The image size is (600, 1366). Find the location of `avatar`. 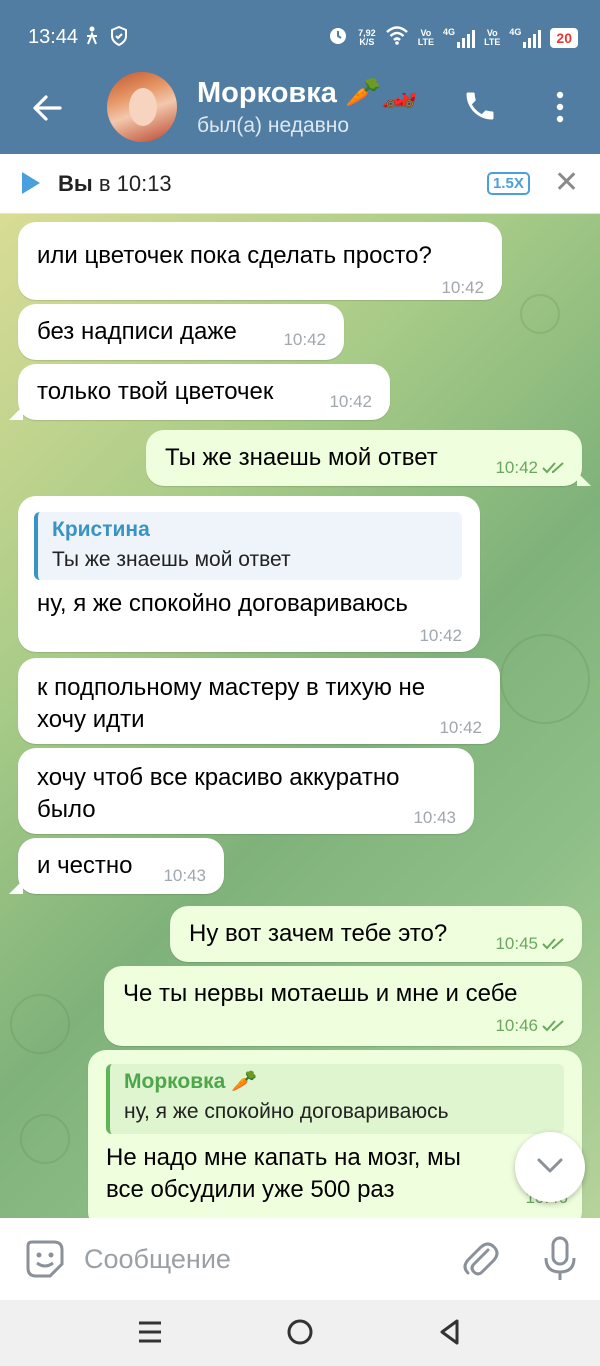

avatar is located at coordinates (142, 107).